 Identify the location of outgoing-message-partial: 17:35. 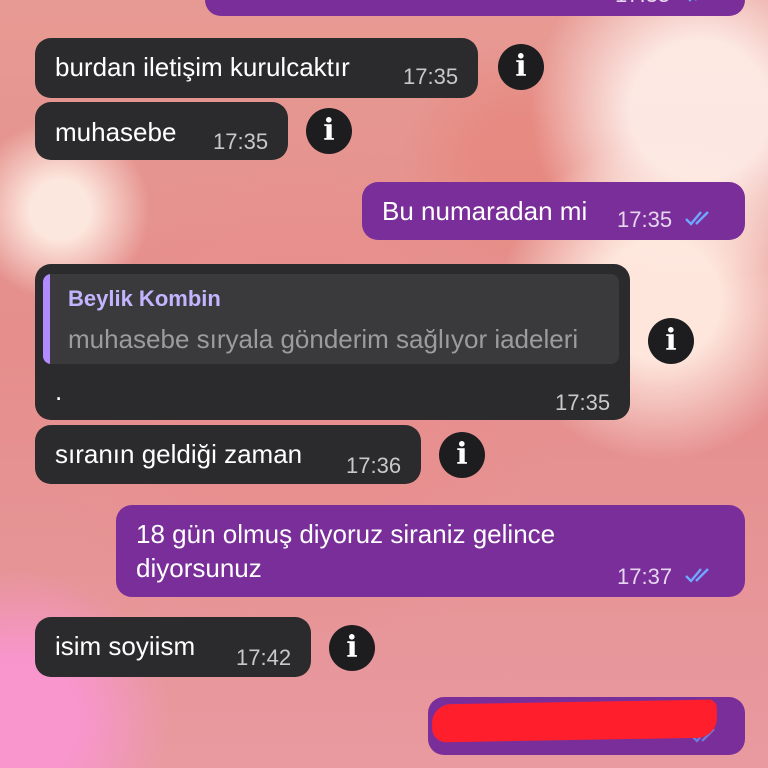
(475, 8).